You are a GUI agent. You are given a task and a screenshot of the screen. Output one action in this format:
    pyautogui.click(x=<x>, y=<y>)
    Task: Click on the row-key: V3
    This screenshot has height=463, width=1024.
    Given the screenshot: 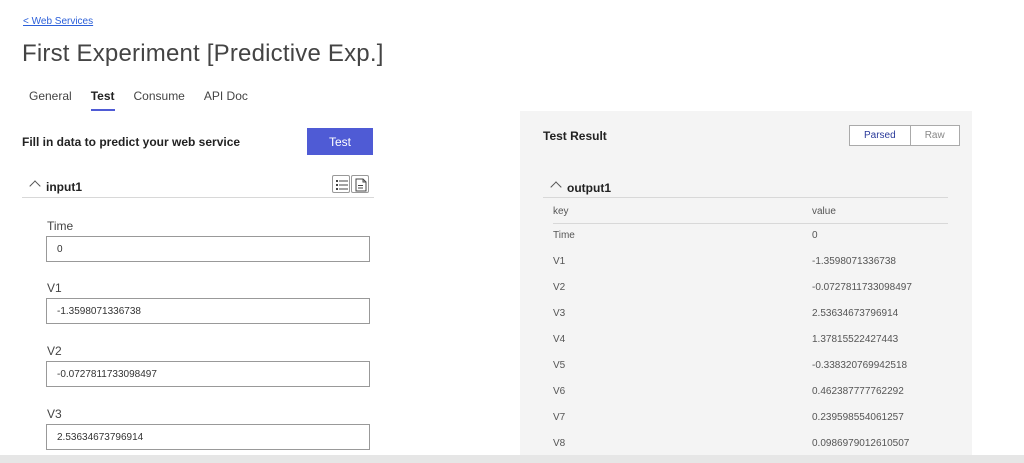 What is the action you would take?
    pyautogui.click(x=559, y=313)
    